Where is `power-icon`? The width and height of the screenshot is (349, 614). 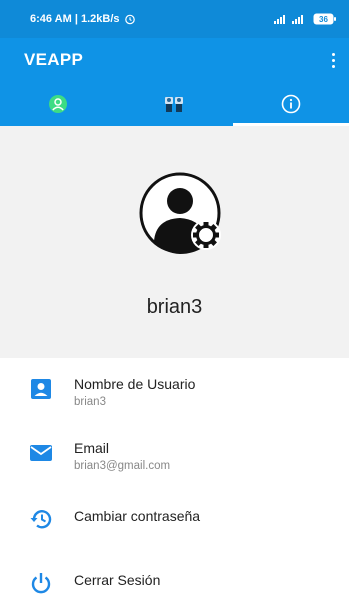
power-icon is located at coordinates (41, 583).